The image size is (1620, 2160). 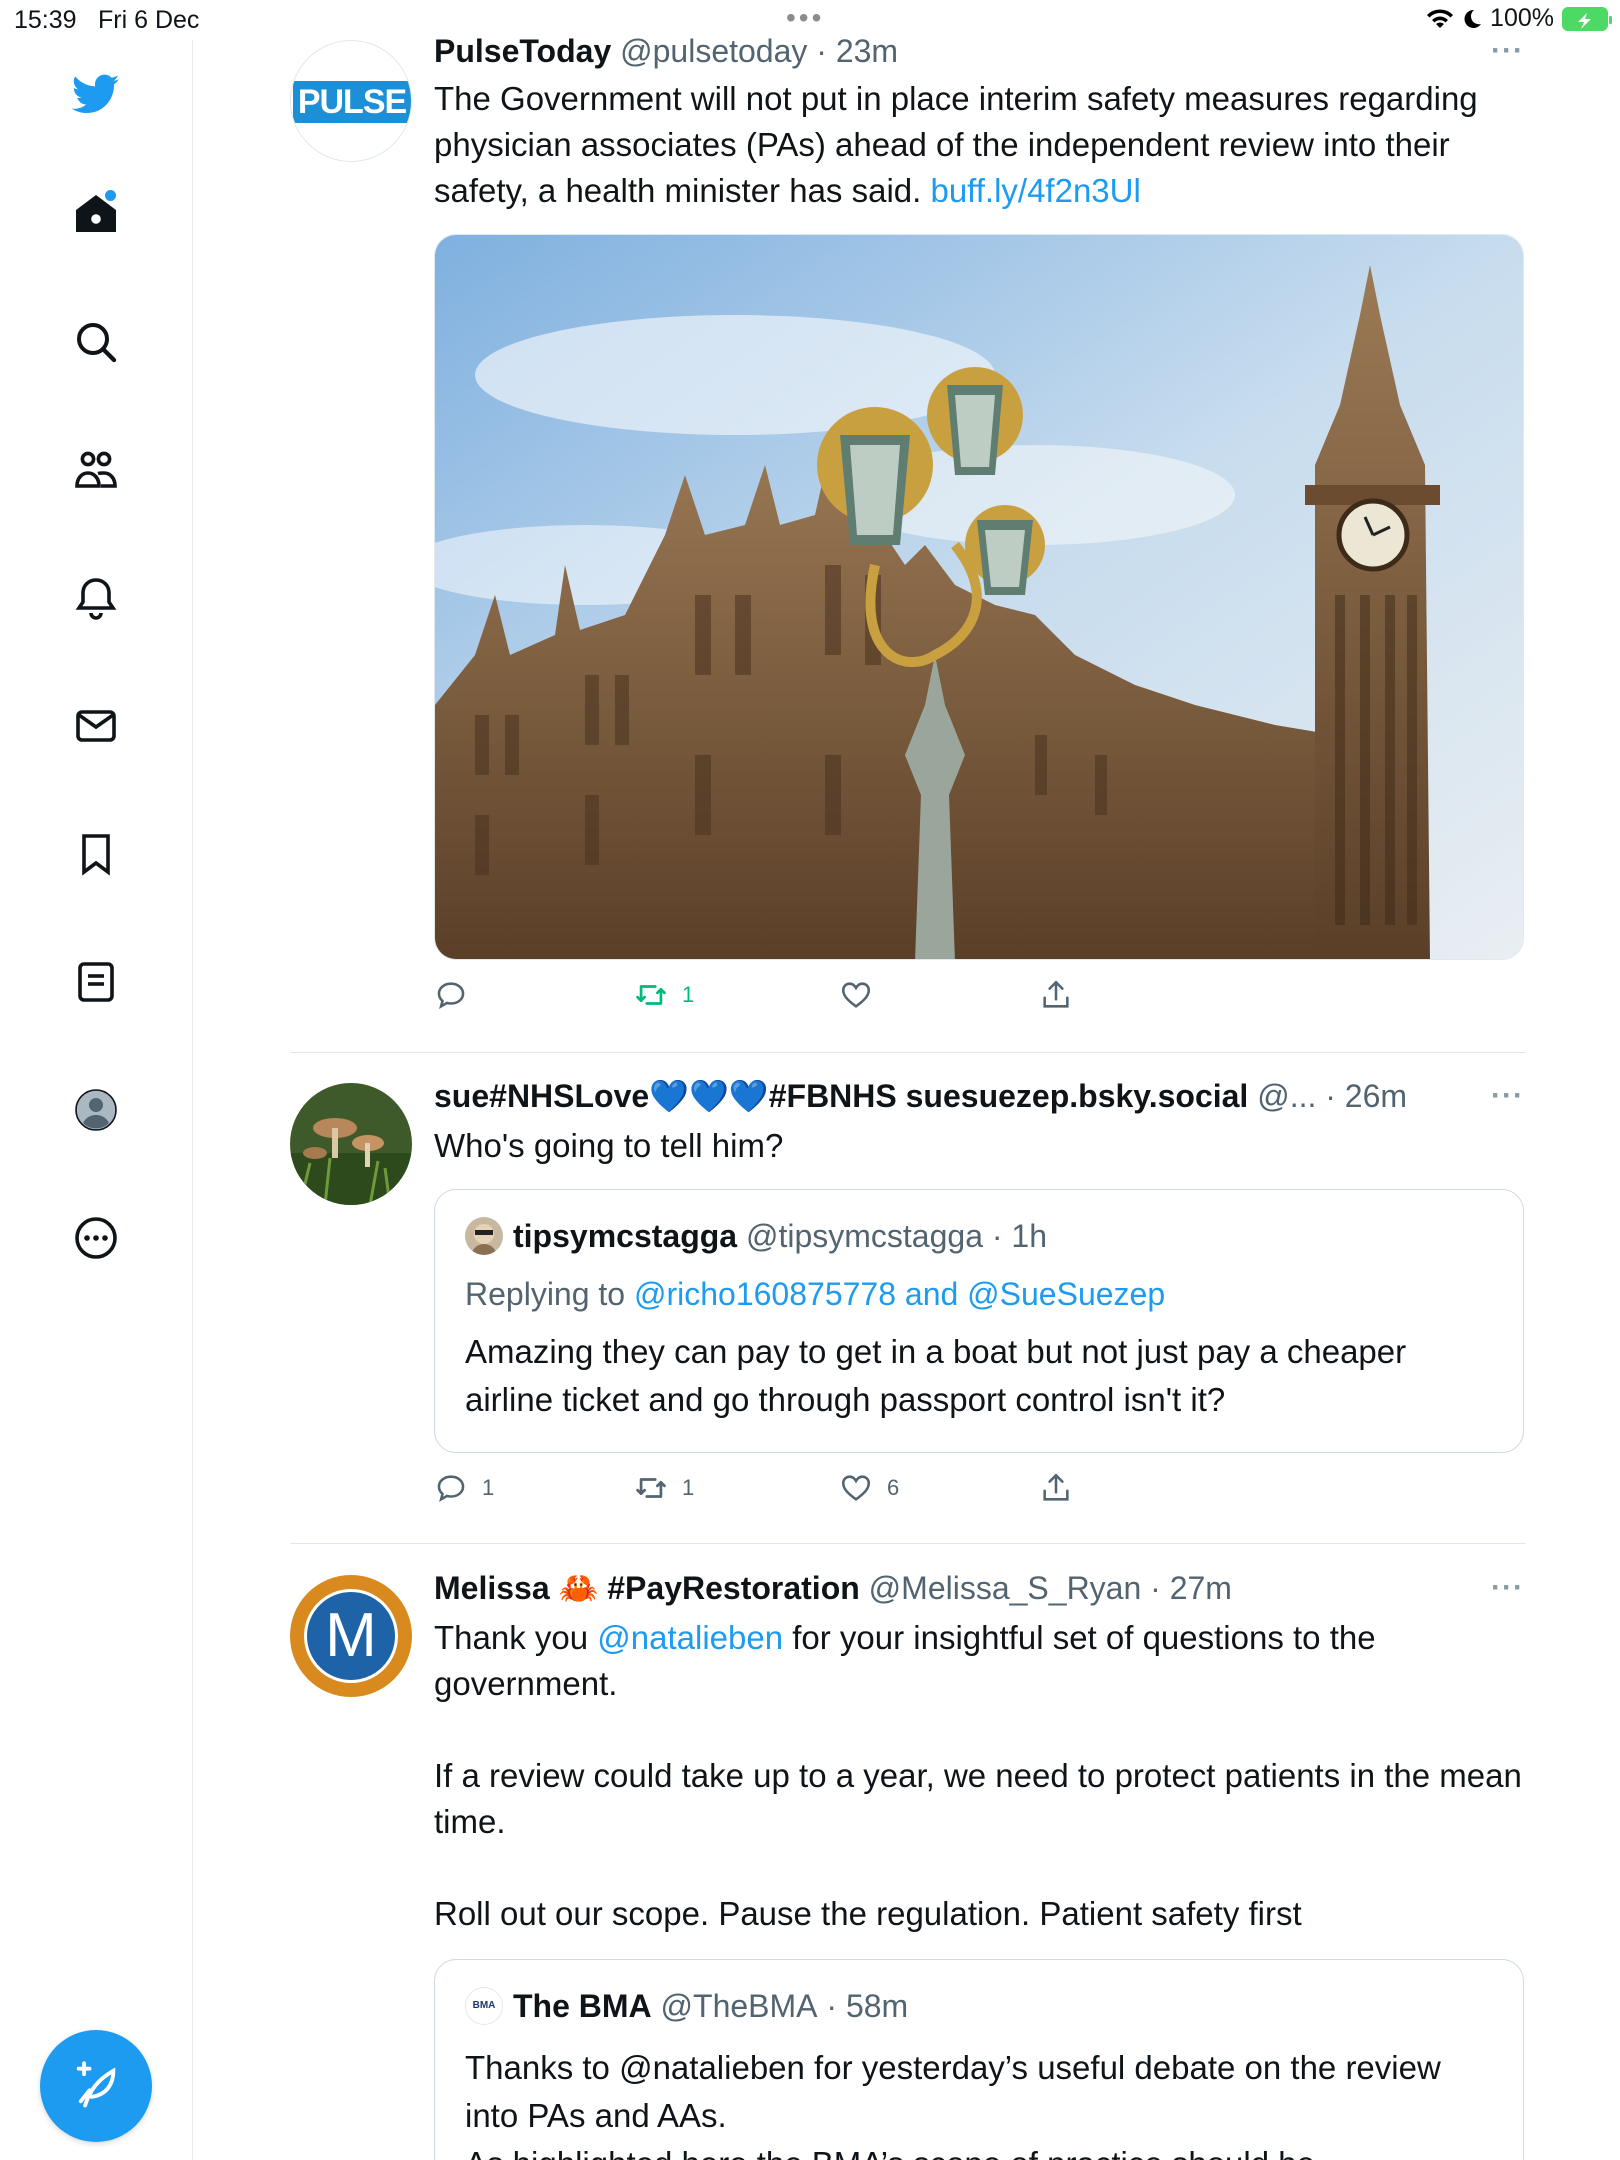 I want to click on avatar: M, so click(x=351, y=1636).